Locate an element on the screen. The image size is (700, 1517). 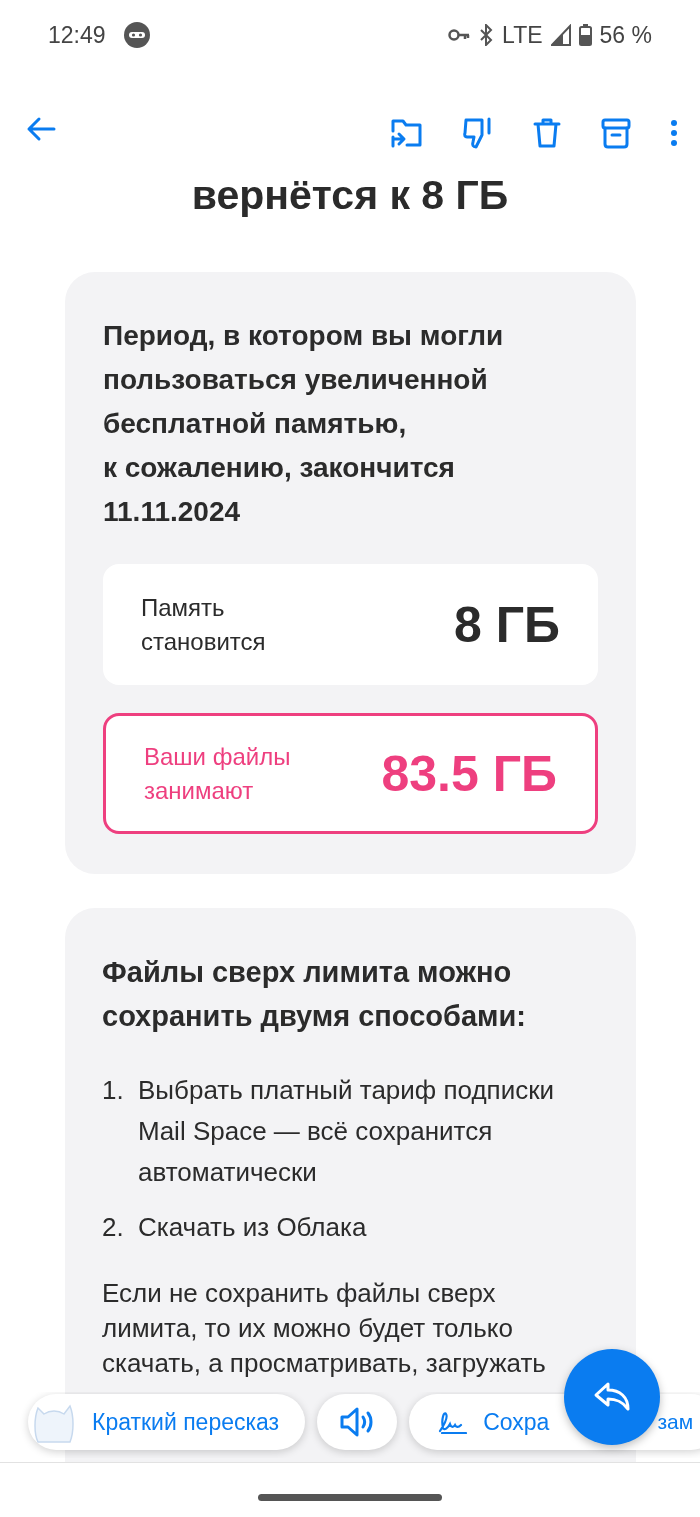
bluetooth-icon is located at coordinates (486, 35).